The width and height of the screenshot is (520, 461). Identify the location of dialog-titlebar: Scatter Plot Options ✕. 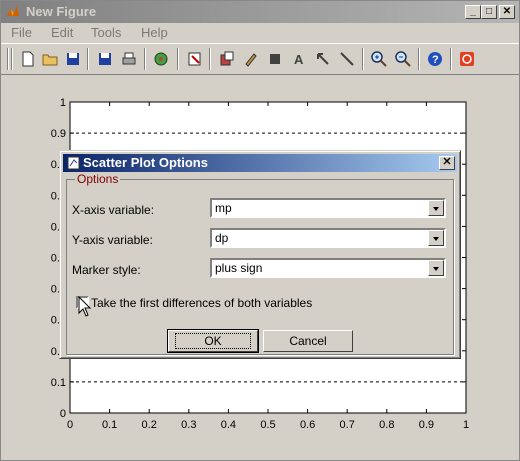
(260, 163).